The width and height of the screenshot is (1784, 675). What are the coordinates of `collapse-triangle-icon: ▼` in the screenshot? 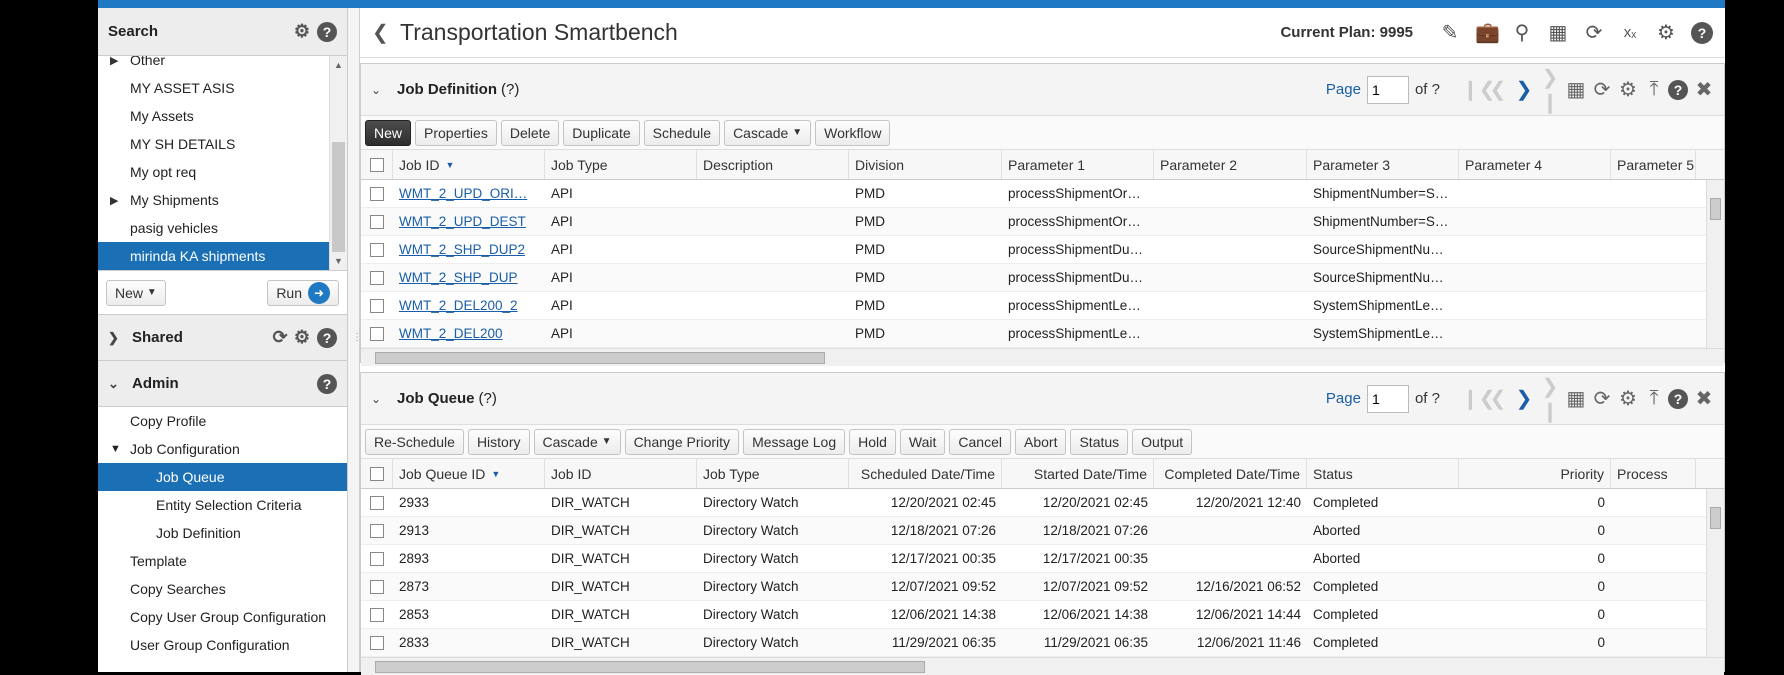 It's located at (120, 449).